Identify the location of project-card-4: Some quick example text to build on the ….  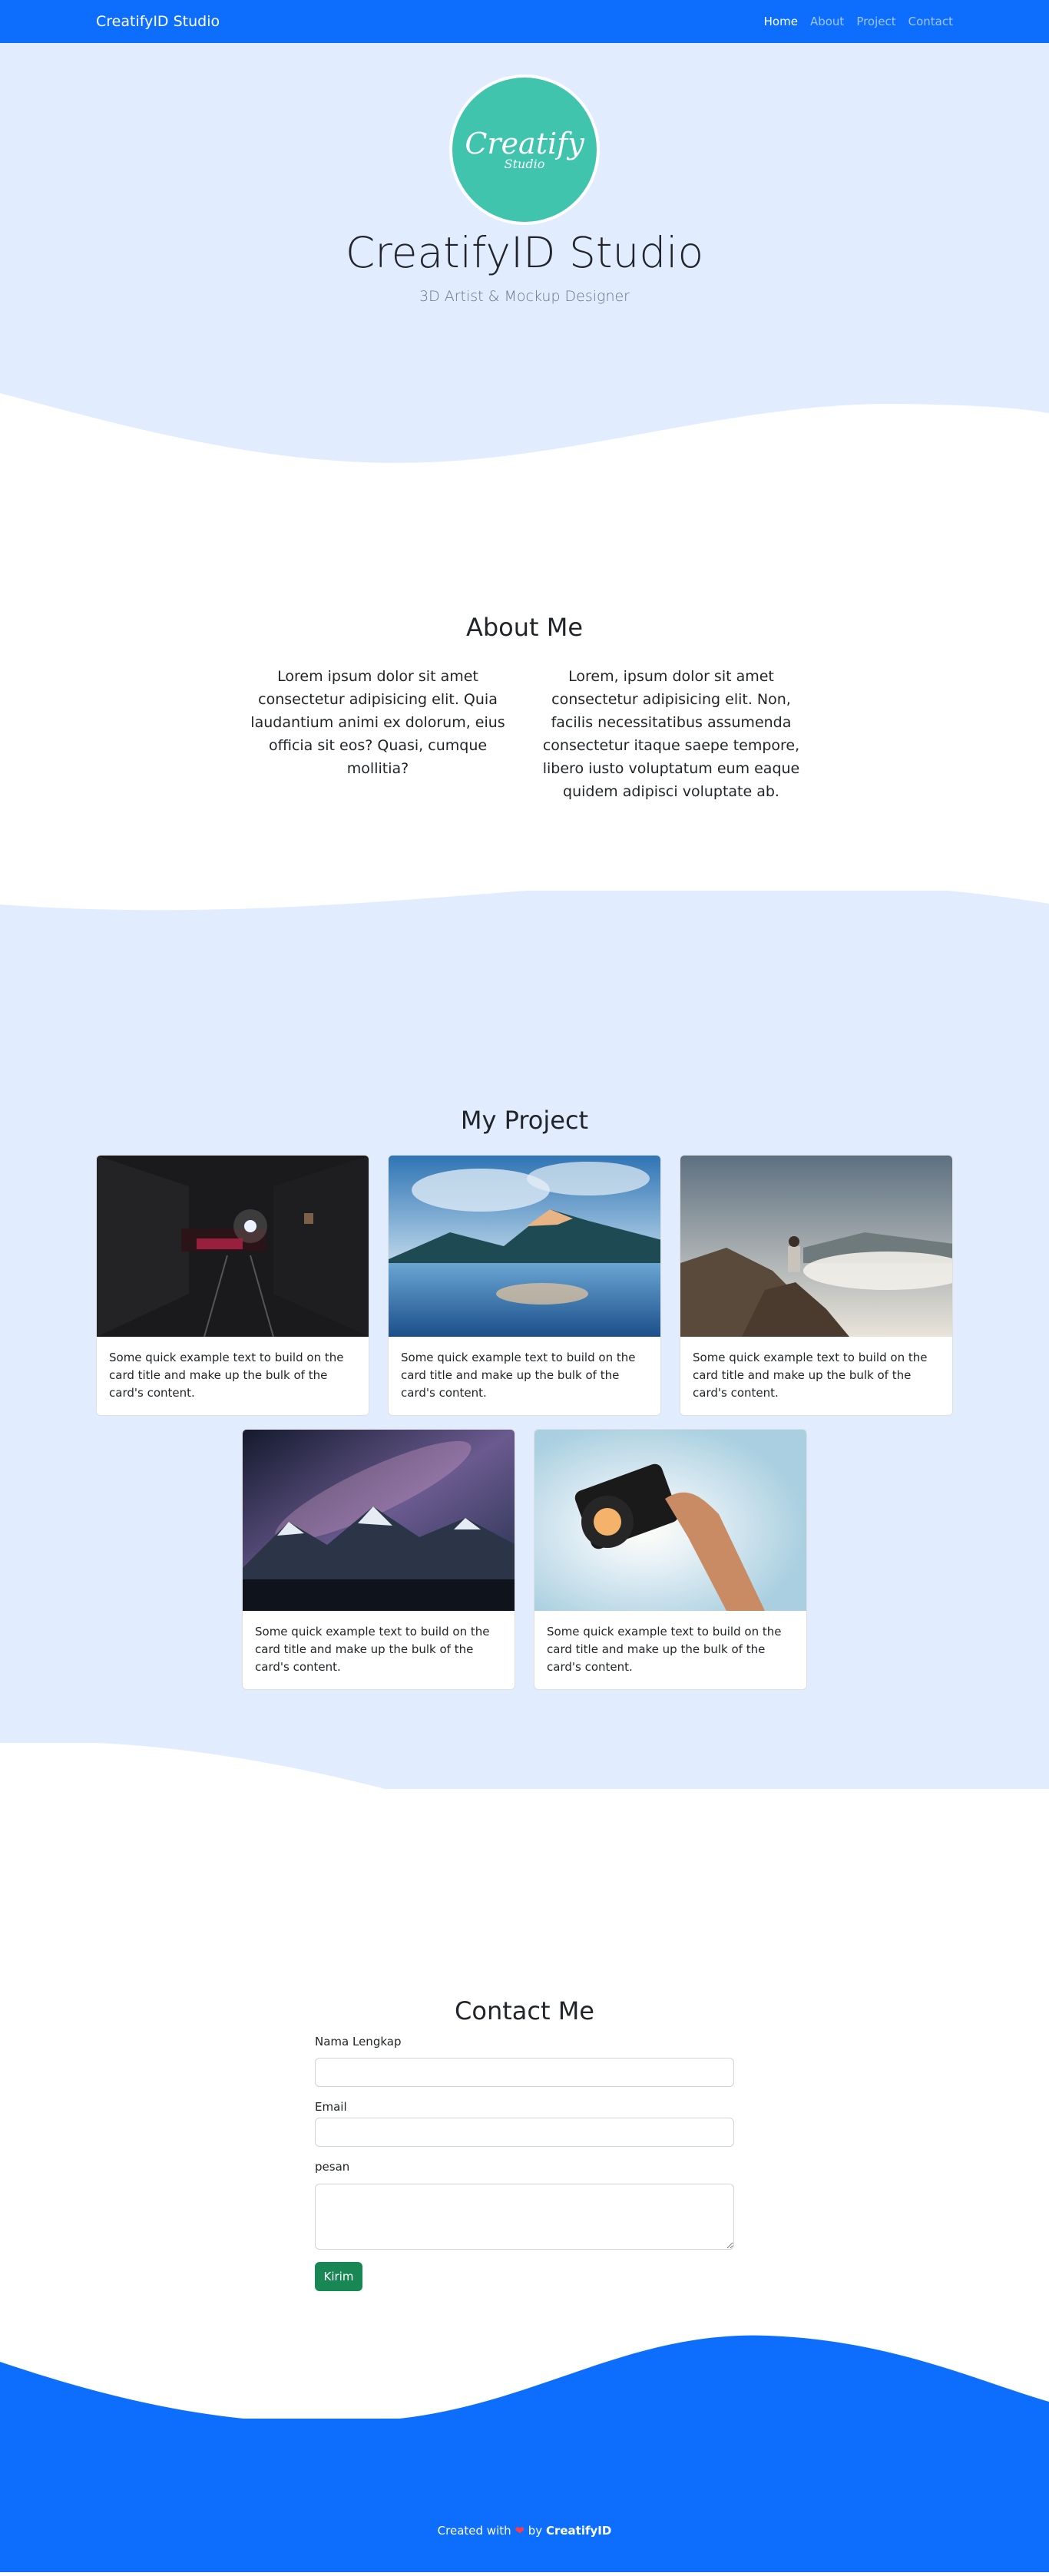
(378, 1559).